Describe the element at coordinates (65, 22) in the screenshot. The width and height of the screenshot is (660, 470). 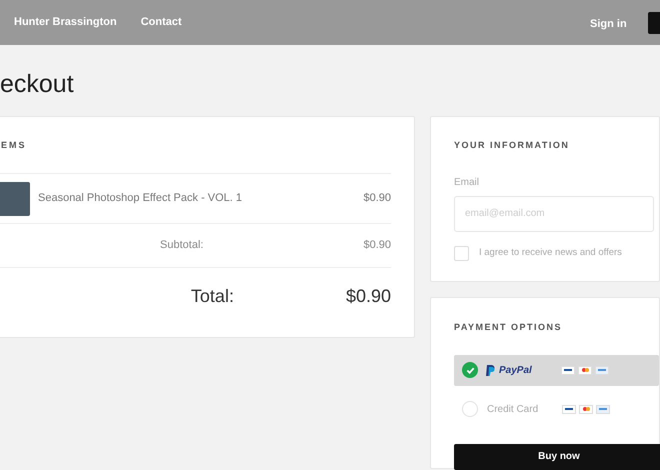
I see `nav-link: Hunter Brassington` at that location.